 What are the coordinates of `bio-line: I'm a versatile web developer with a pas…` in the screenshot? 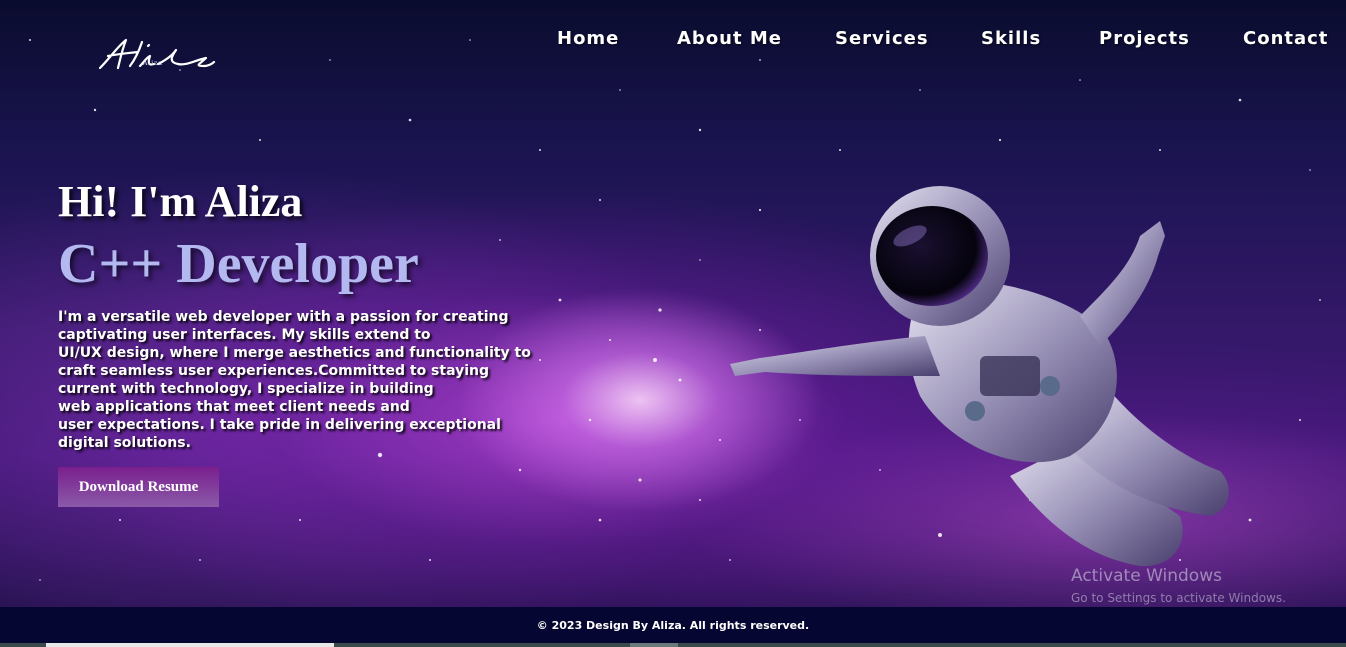 It's located at (283, 317).